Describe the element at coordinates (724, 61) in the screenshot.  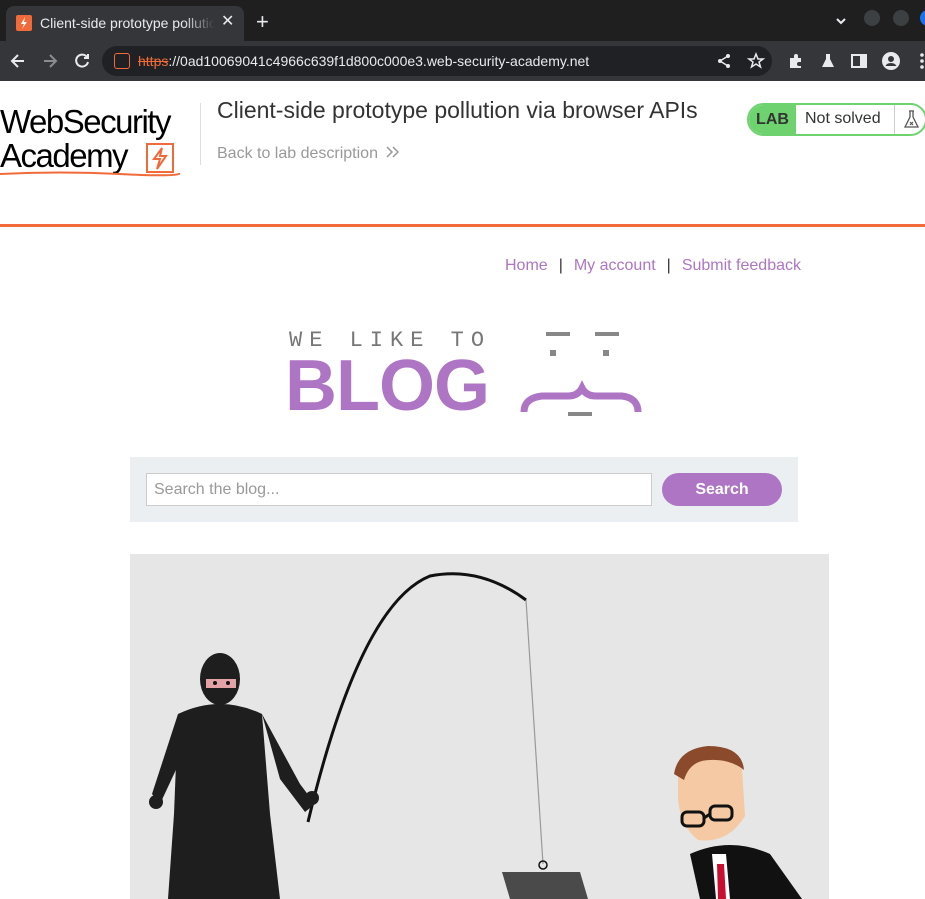
I see `share-icon` at that location.